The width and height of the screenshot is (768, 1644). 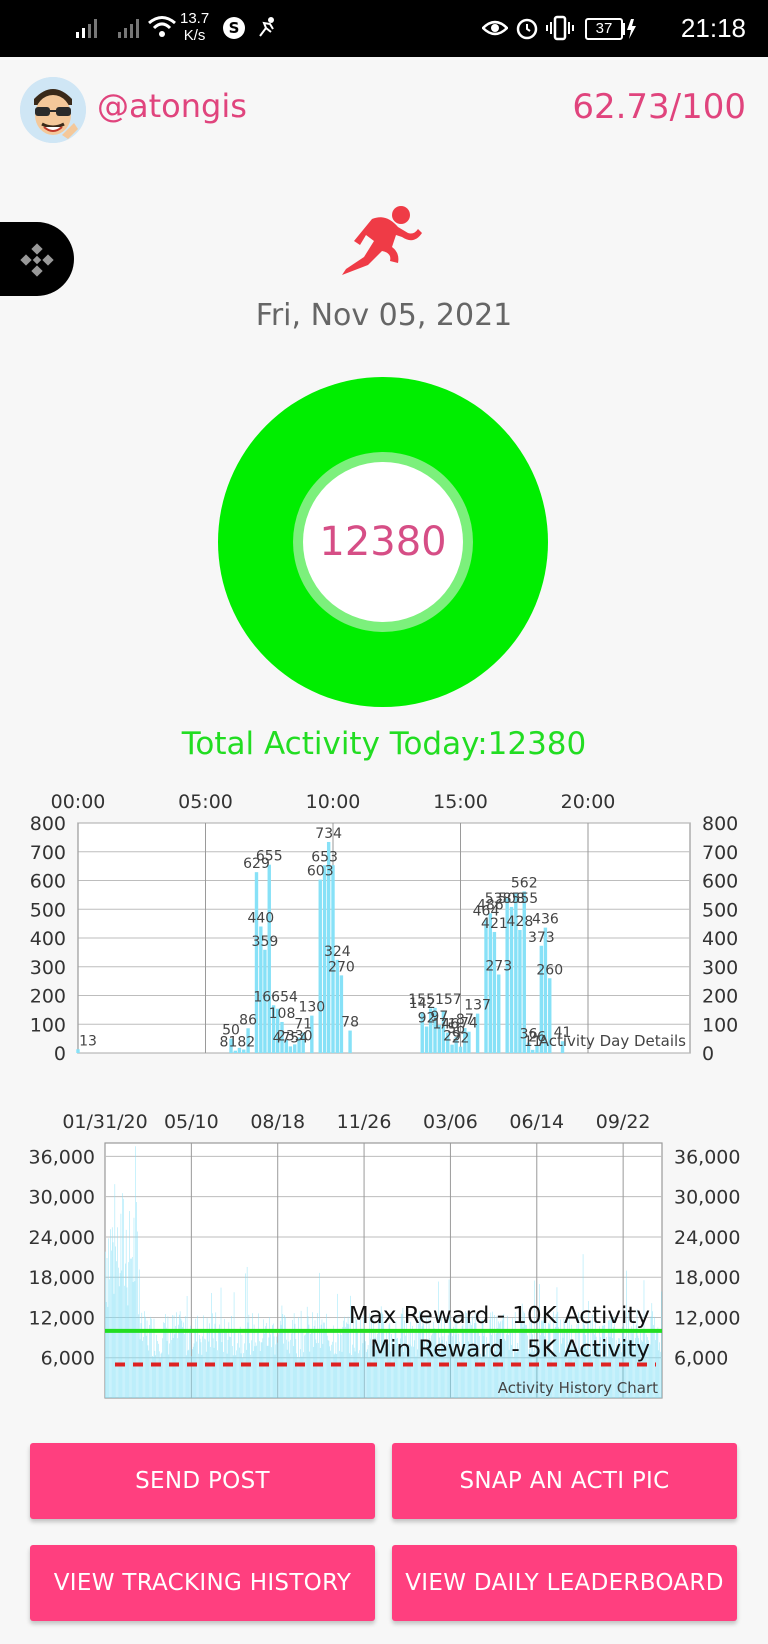 I want to click on data-label: 86, so click(x=248, y=1020).